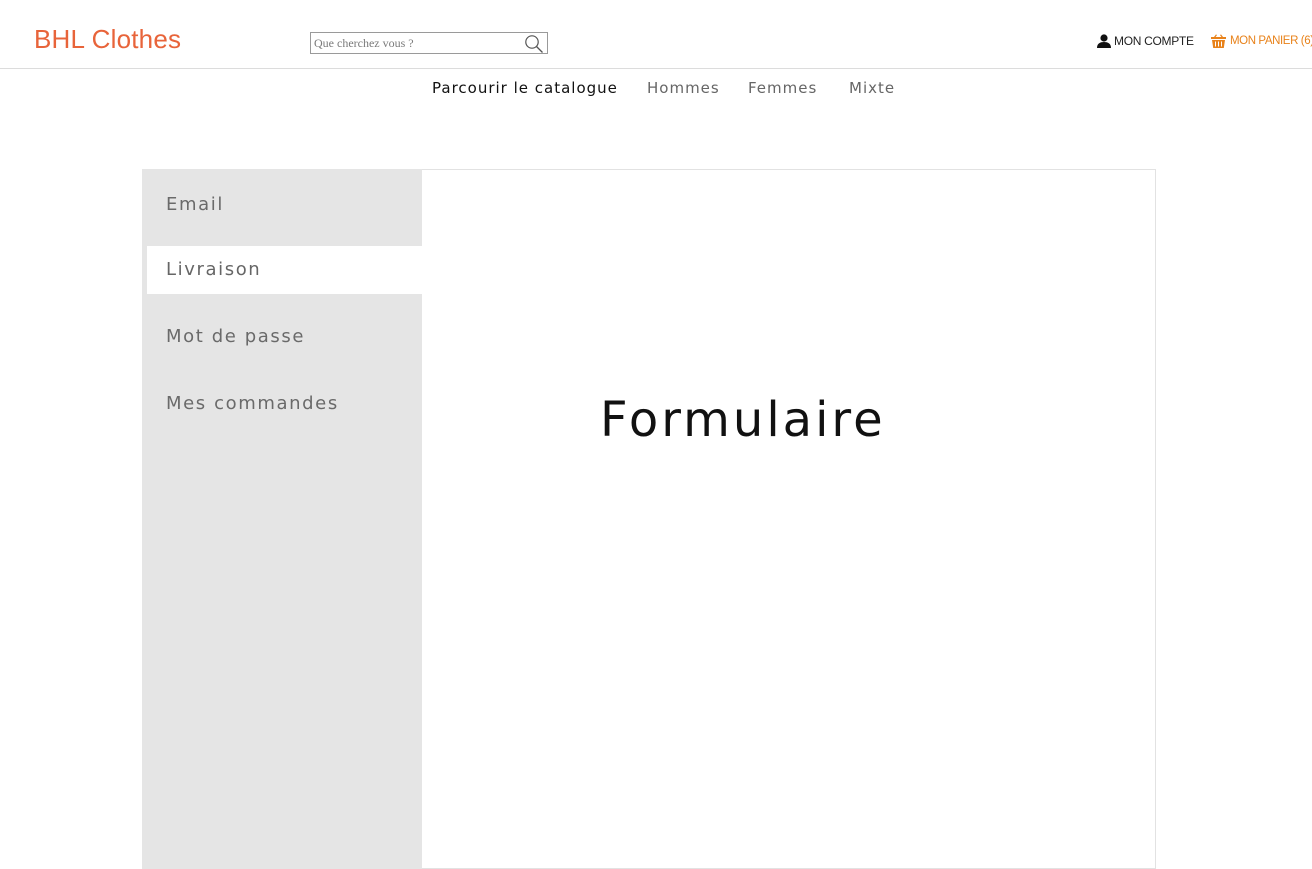  Describe the element at coordinates (414, 43) in the screenshot. I see `search-input` at that location.